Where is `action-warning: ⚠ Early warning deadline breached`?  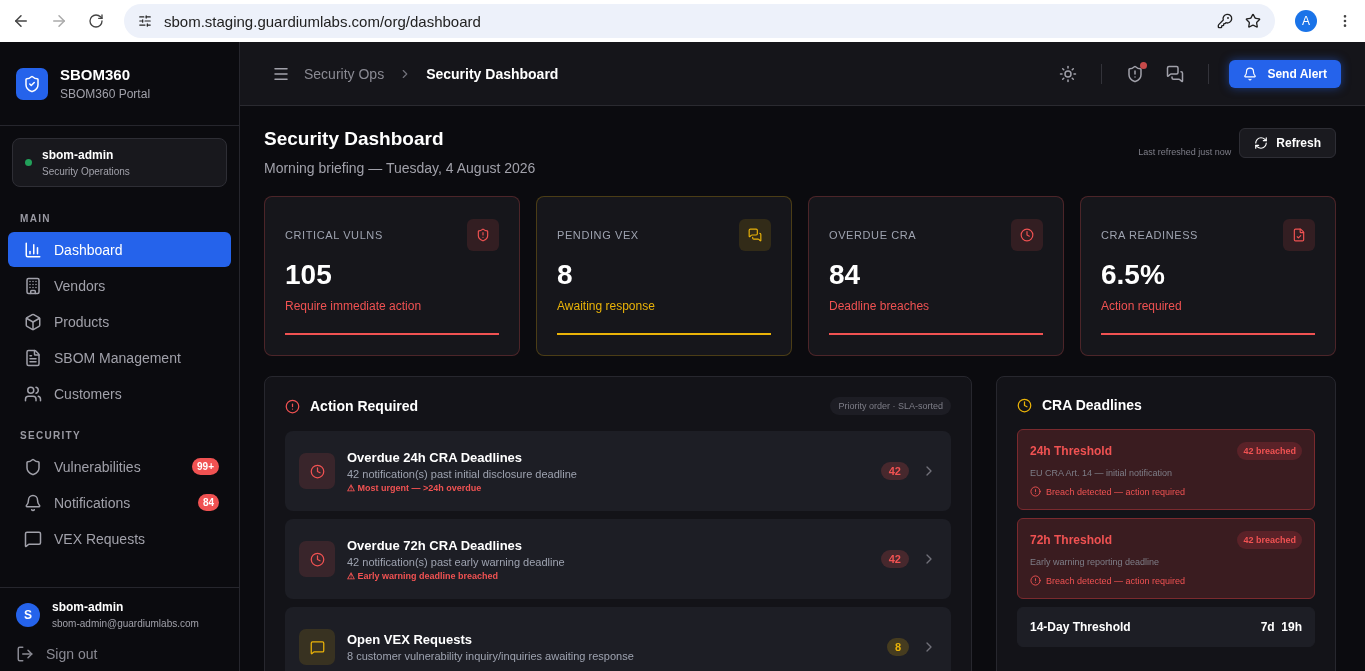
action-warning: ⚠ Early warning deadline breached is located at coordinates (423, 575).